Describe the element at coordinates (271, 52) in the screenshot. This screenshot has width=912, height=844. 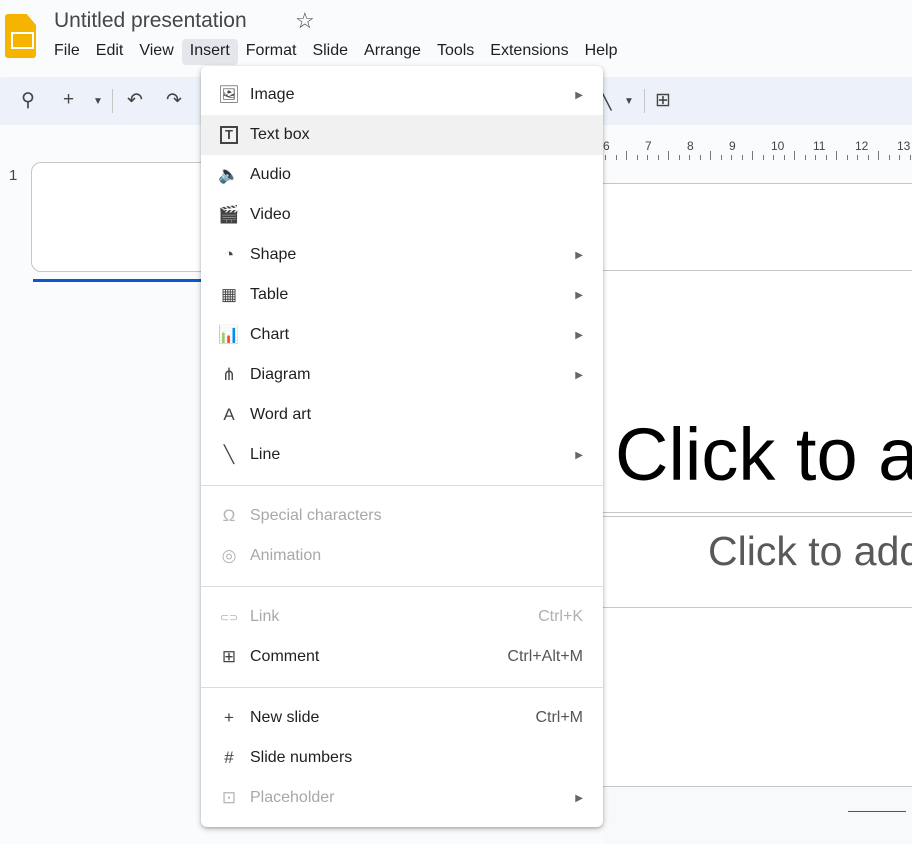
I see `menu-format: Format` at that location.